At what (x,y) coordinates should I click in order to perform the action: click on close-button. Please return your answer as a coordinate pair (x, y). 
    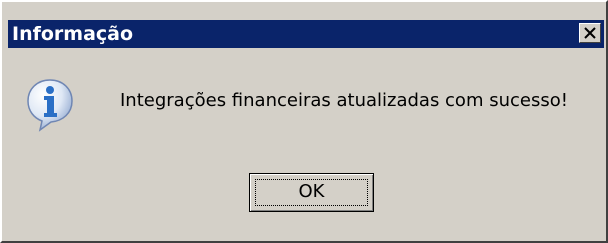
    Looking at the image, I should click on (590, 33).